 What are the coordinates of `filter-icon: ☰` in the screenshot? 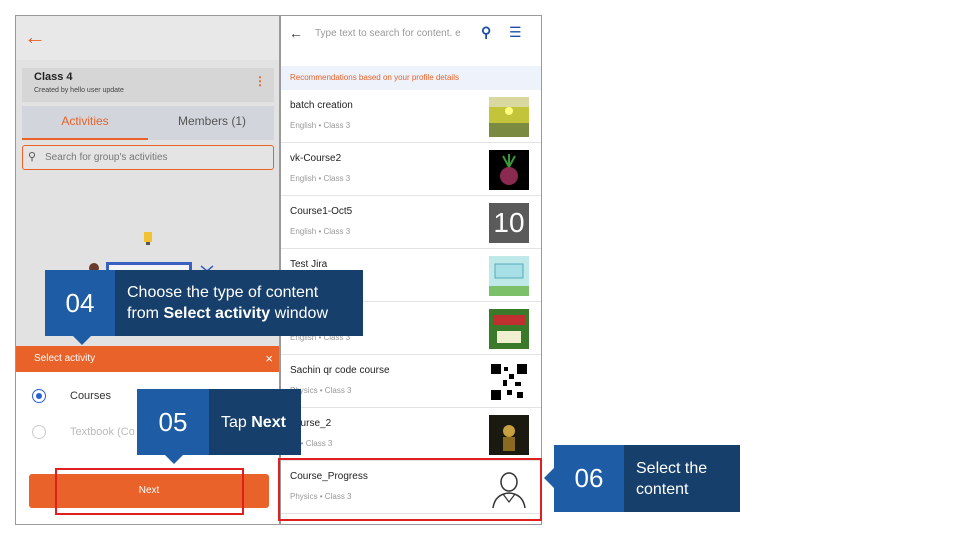 It's located at (515, 32).